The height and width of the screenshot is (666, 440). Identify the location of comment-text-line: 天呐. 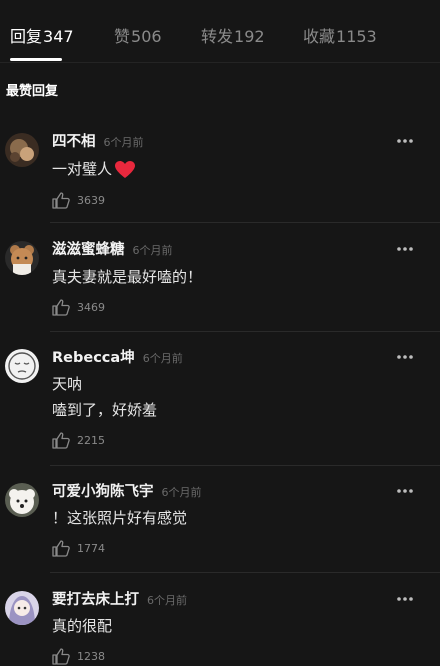
(67, 384).